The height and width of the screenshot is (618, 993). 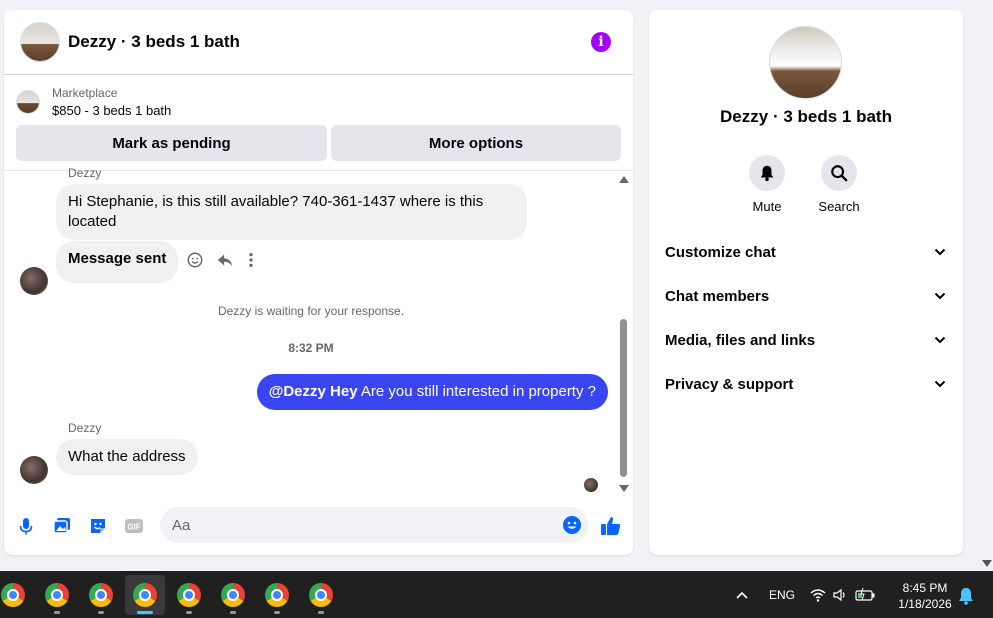 I want to click on chat-header: Dezzy · 3 beds 1 bath i, so click(x=318, y=42).